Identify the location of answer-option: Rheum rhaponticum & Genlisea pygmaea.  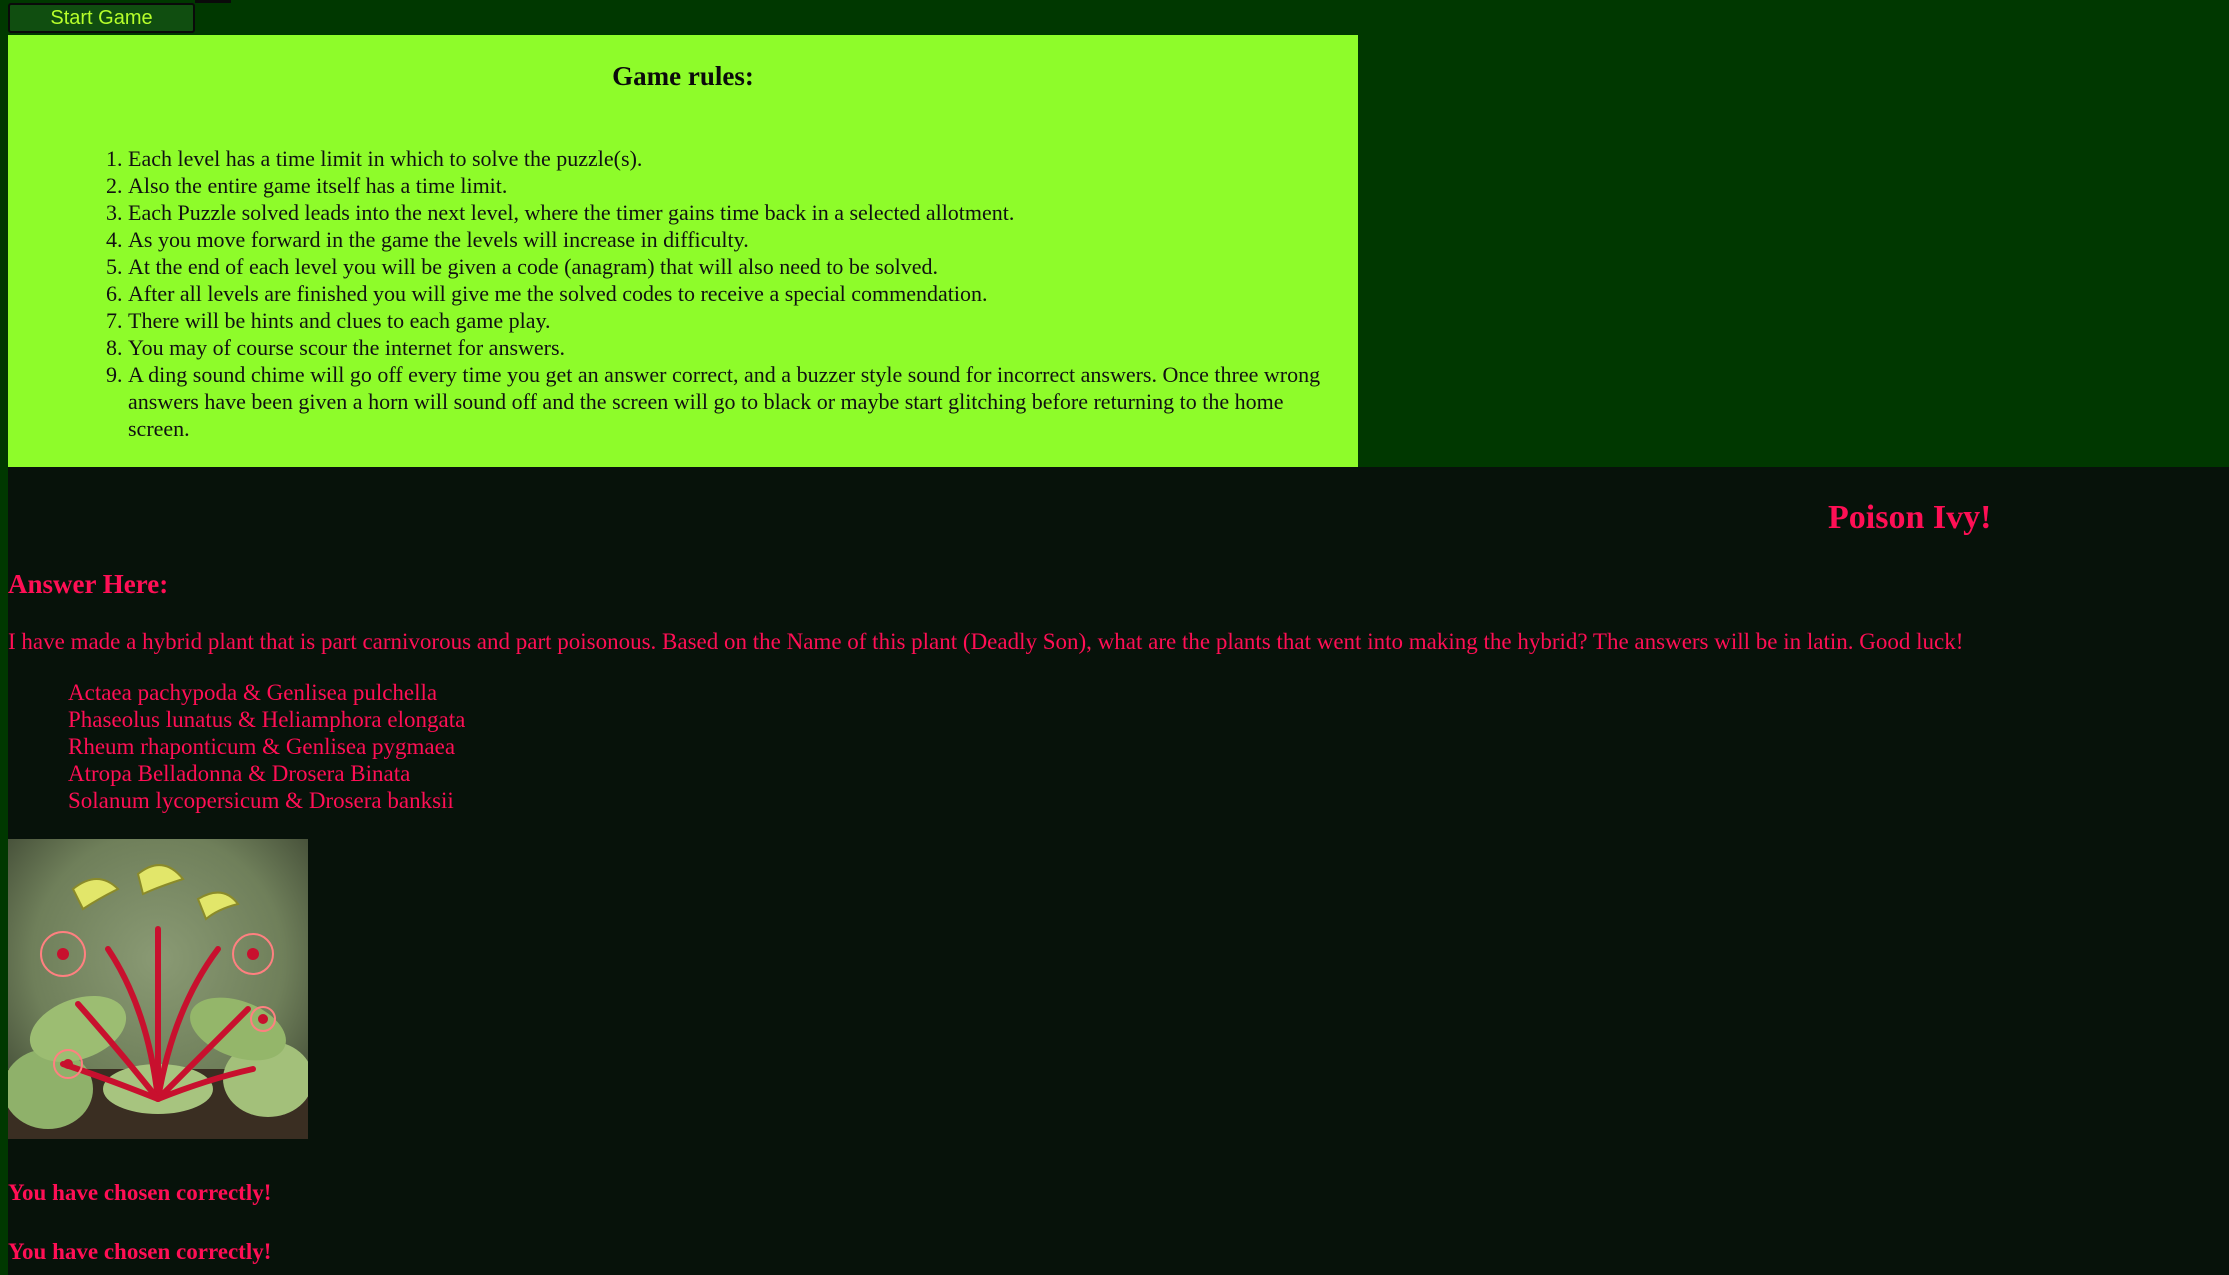
(266, 746).